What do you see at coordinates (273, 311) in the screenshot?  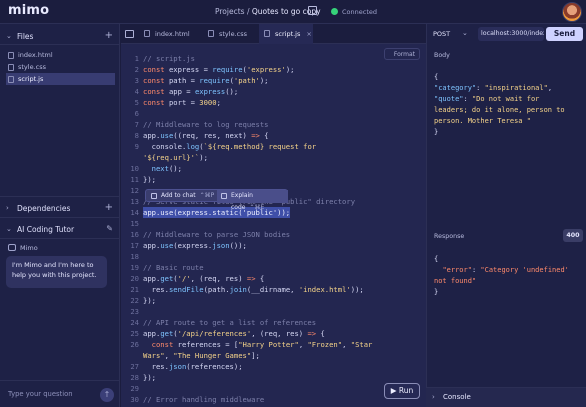 I see `code-line: 23` at bounding box center [273, 311].